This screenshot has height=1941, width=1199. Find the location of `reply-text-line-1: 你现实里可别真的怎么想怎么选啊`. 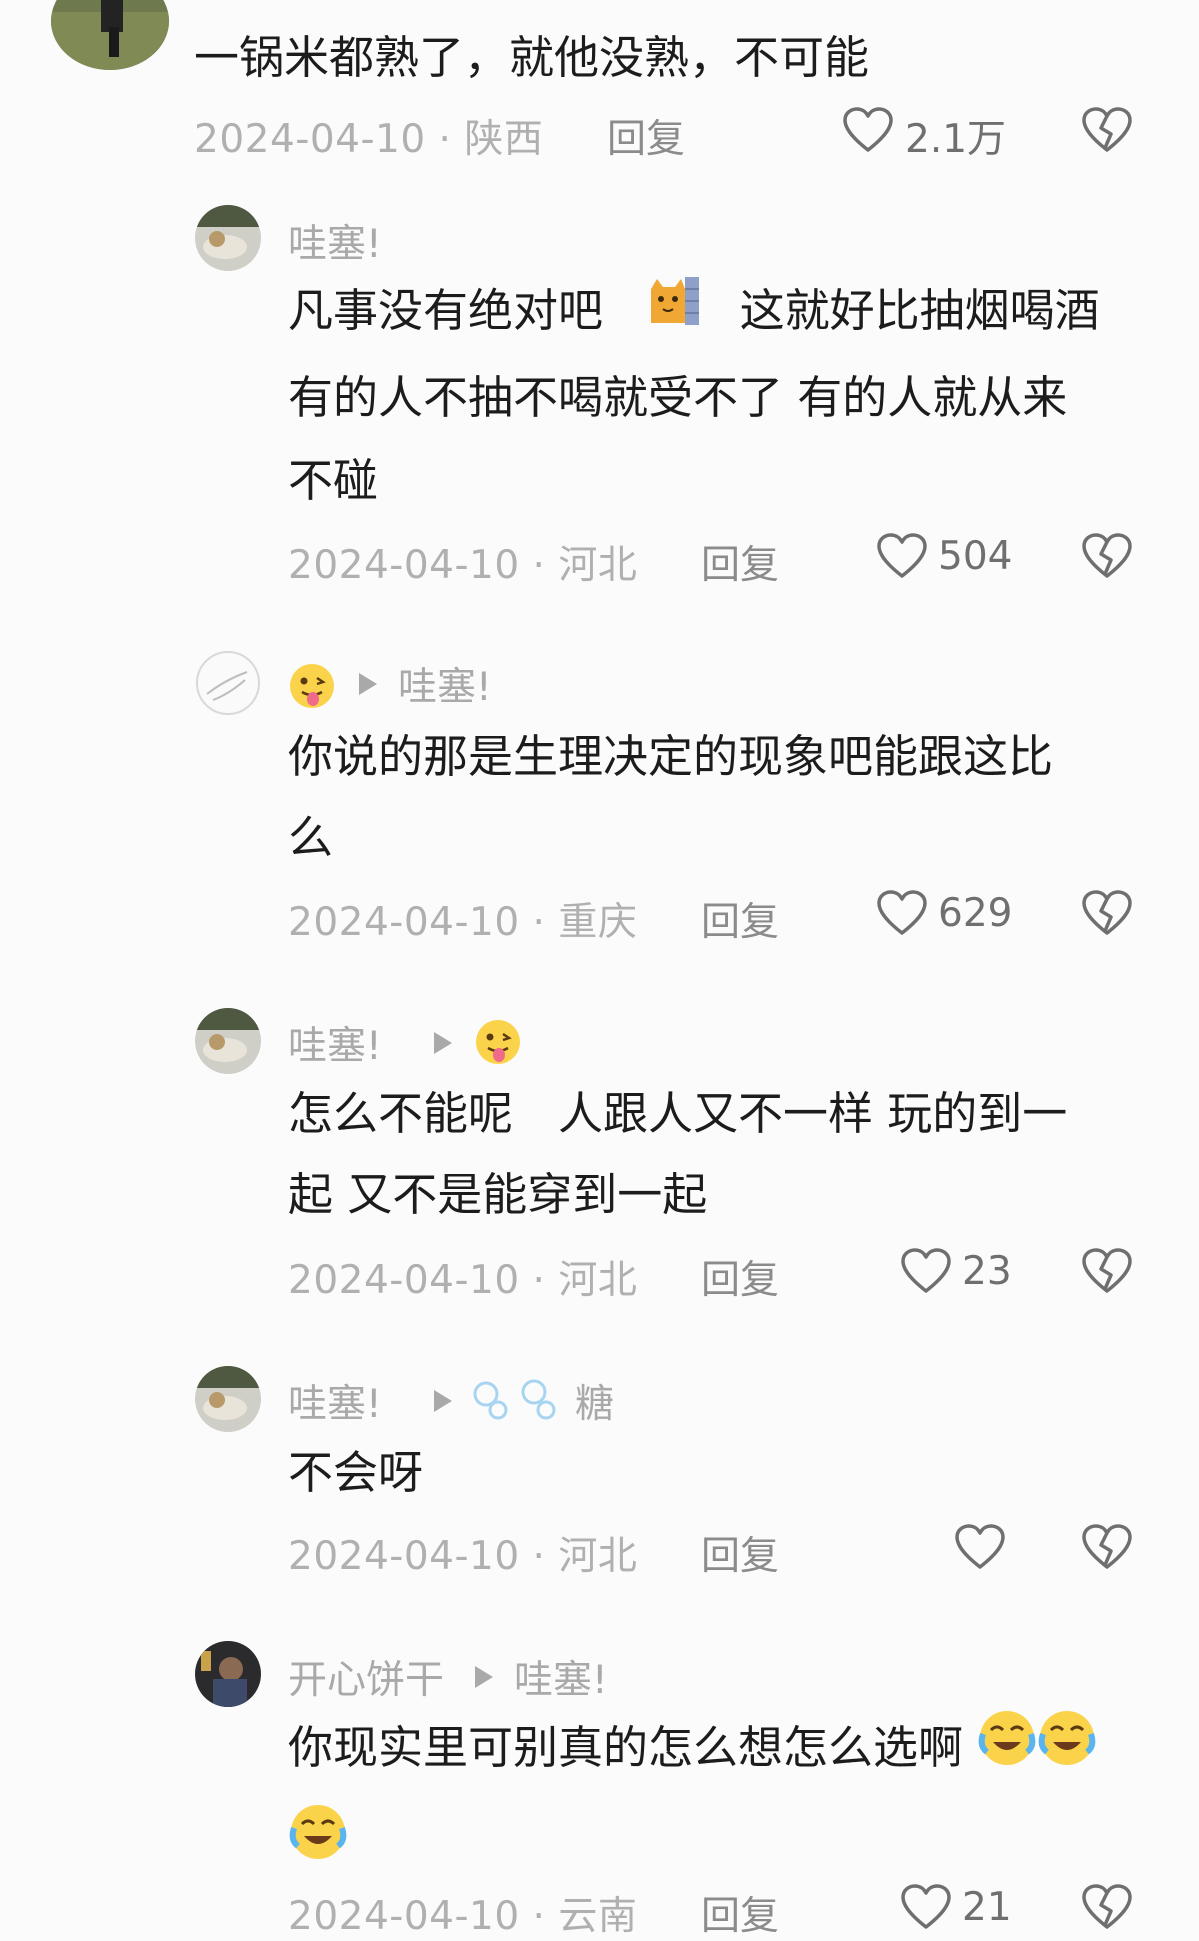

reply-text-line-1: 你现实里可别真的怎么想怎么选啊 is located at coordinates (692, 1750).